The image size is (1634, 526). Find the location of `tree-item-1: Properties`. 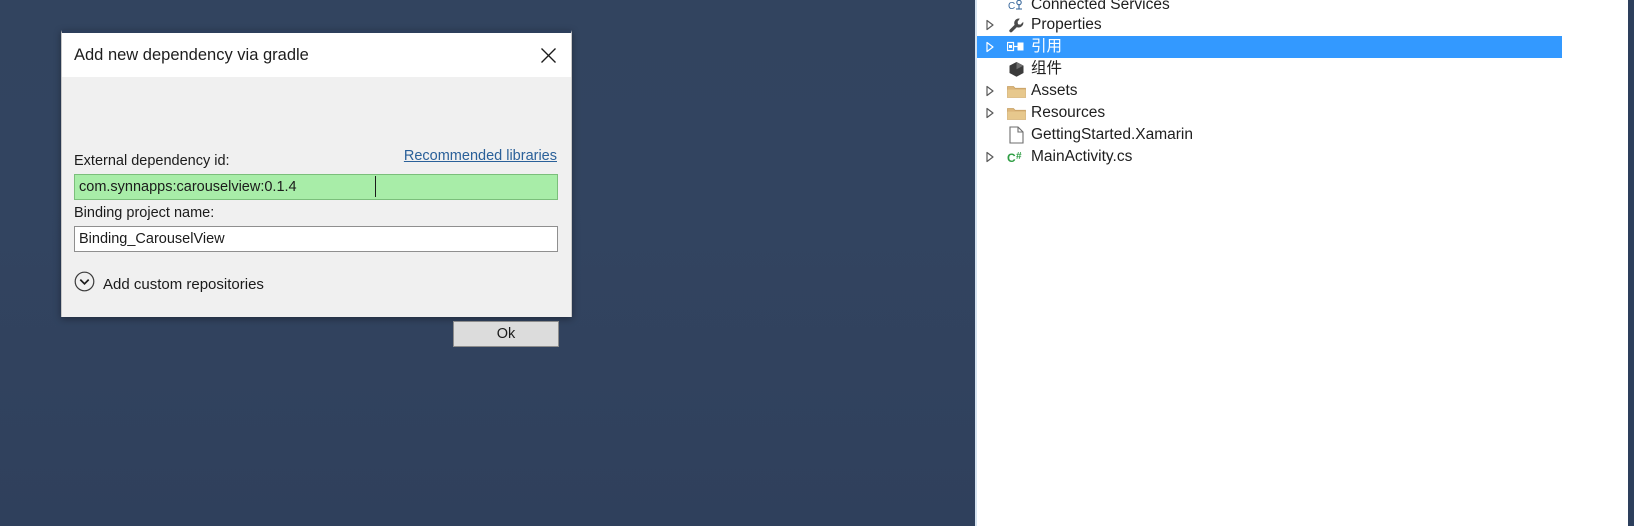

tree-item-1: Properties is located at coordinates (1269, 25).